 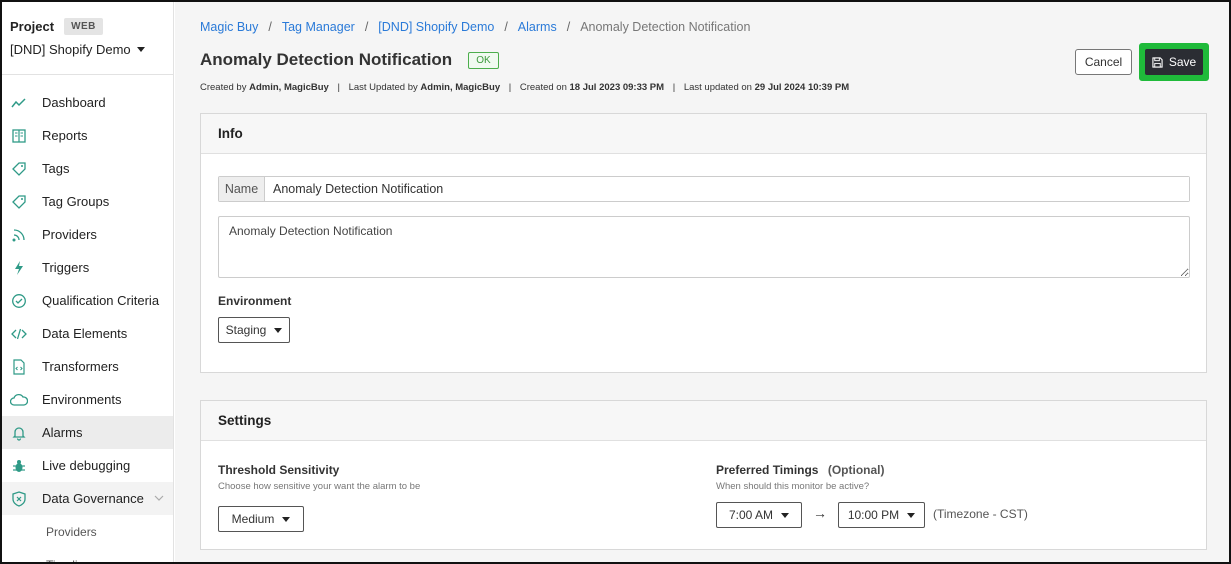 I want to click on timings-label: Preferred Timings, so click(x=767, y=470).